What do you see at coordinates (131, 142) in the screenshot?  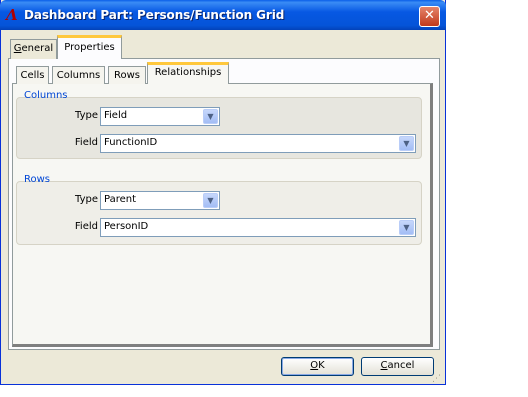 I see `columns-field-value: FunctionID` at bounding box center [131, 142].